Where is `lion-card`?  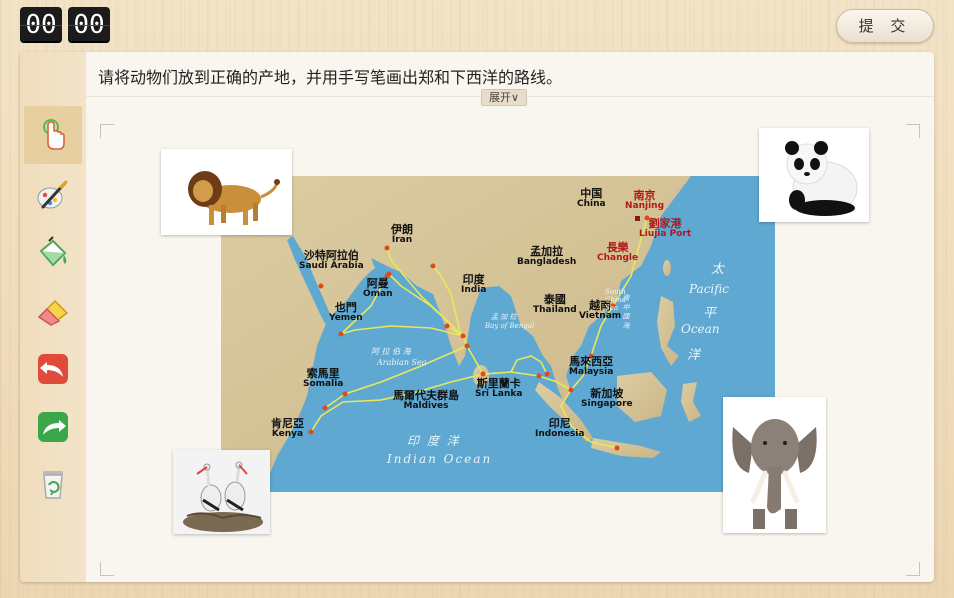 lion-card is located at coordinates (226, 192).